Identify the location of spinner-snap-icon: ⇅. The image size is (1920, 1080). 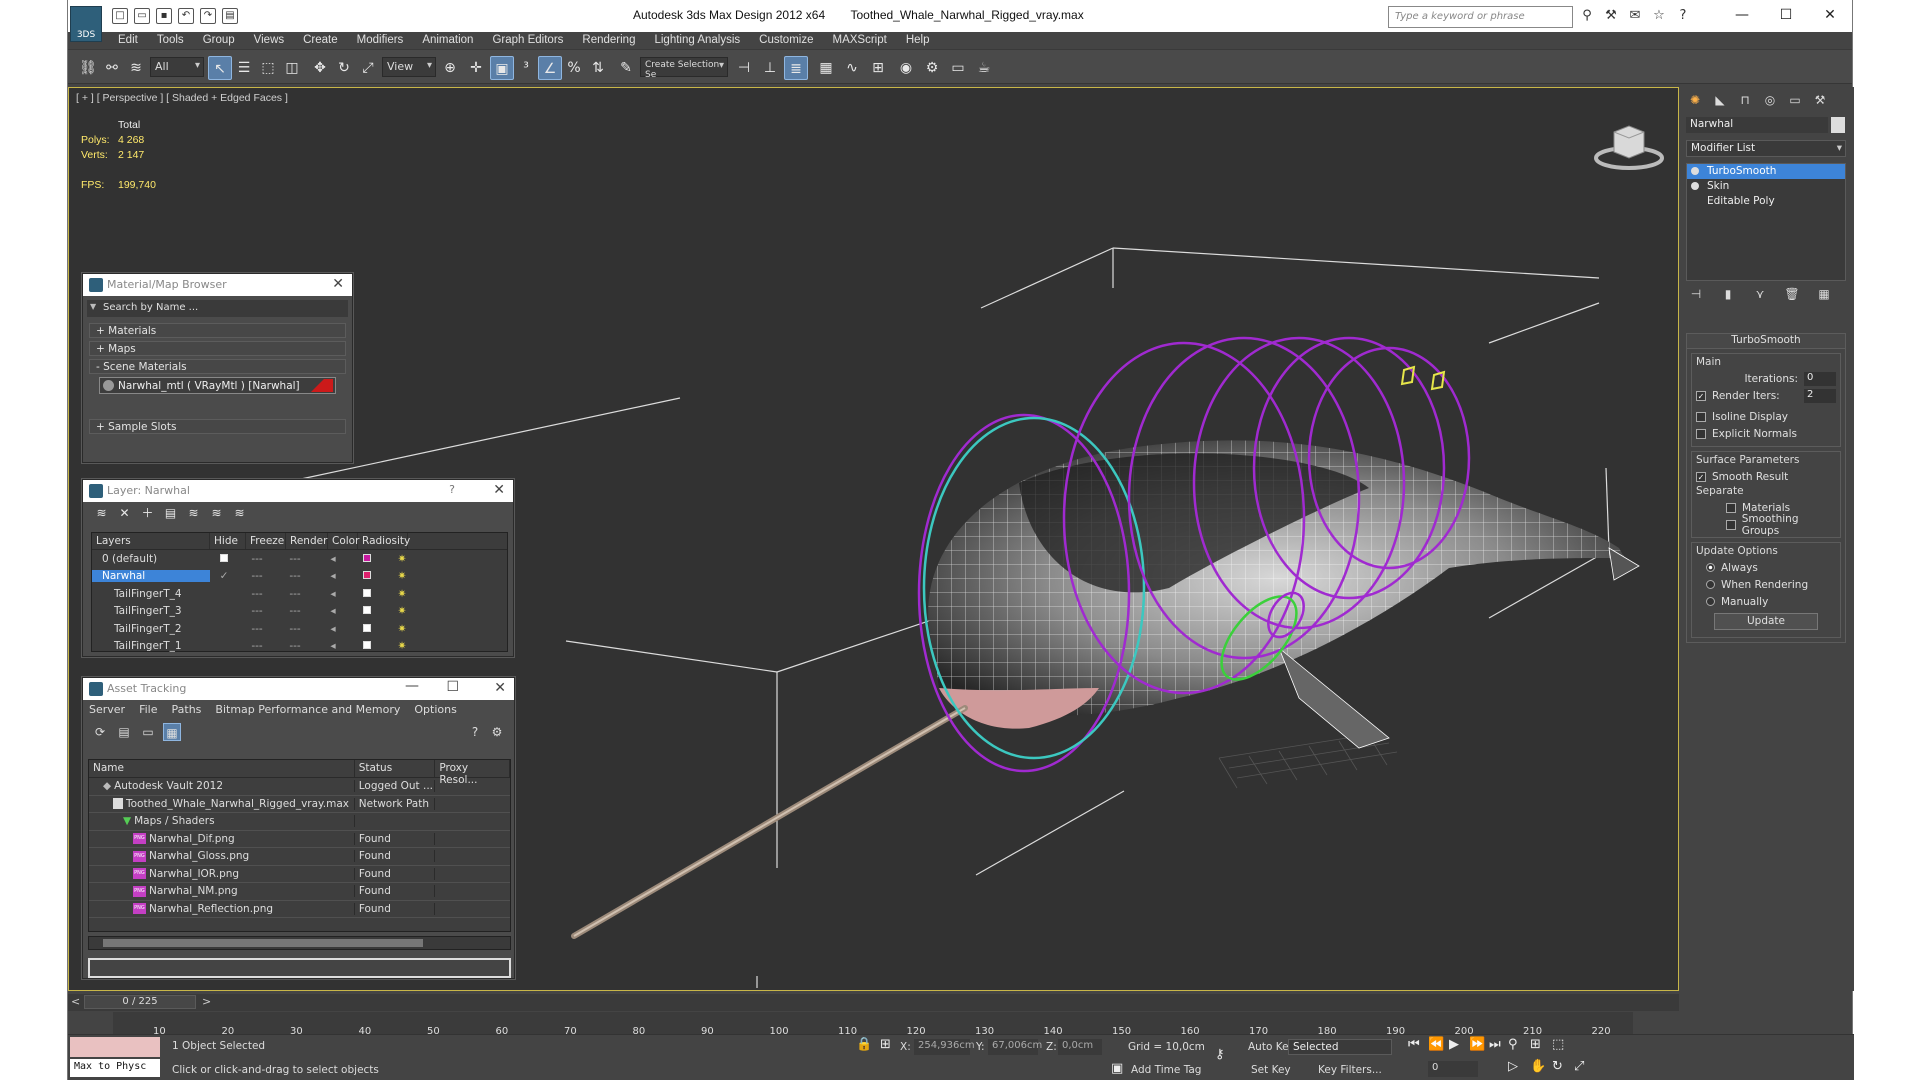
(598, 68).